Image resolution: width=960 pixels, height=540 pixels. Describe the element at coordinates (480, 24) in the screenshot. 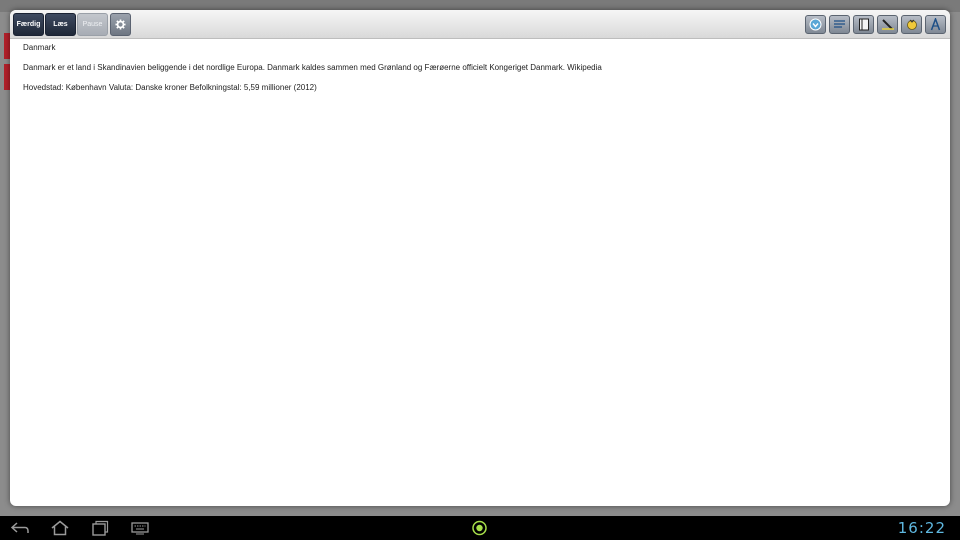

I see `reader-toolbar: Færdig Læs Pause` at that location.